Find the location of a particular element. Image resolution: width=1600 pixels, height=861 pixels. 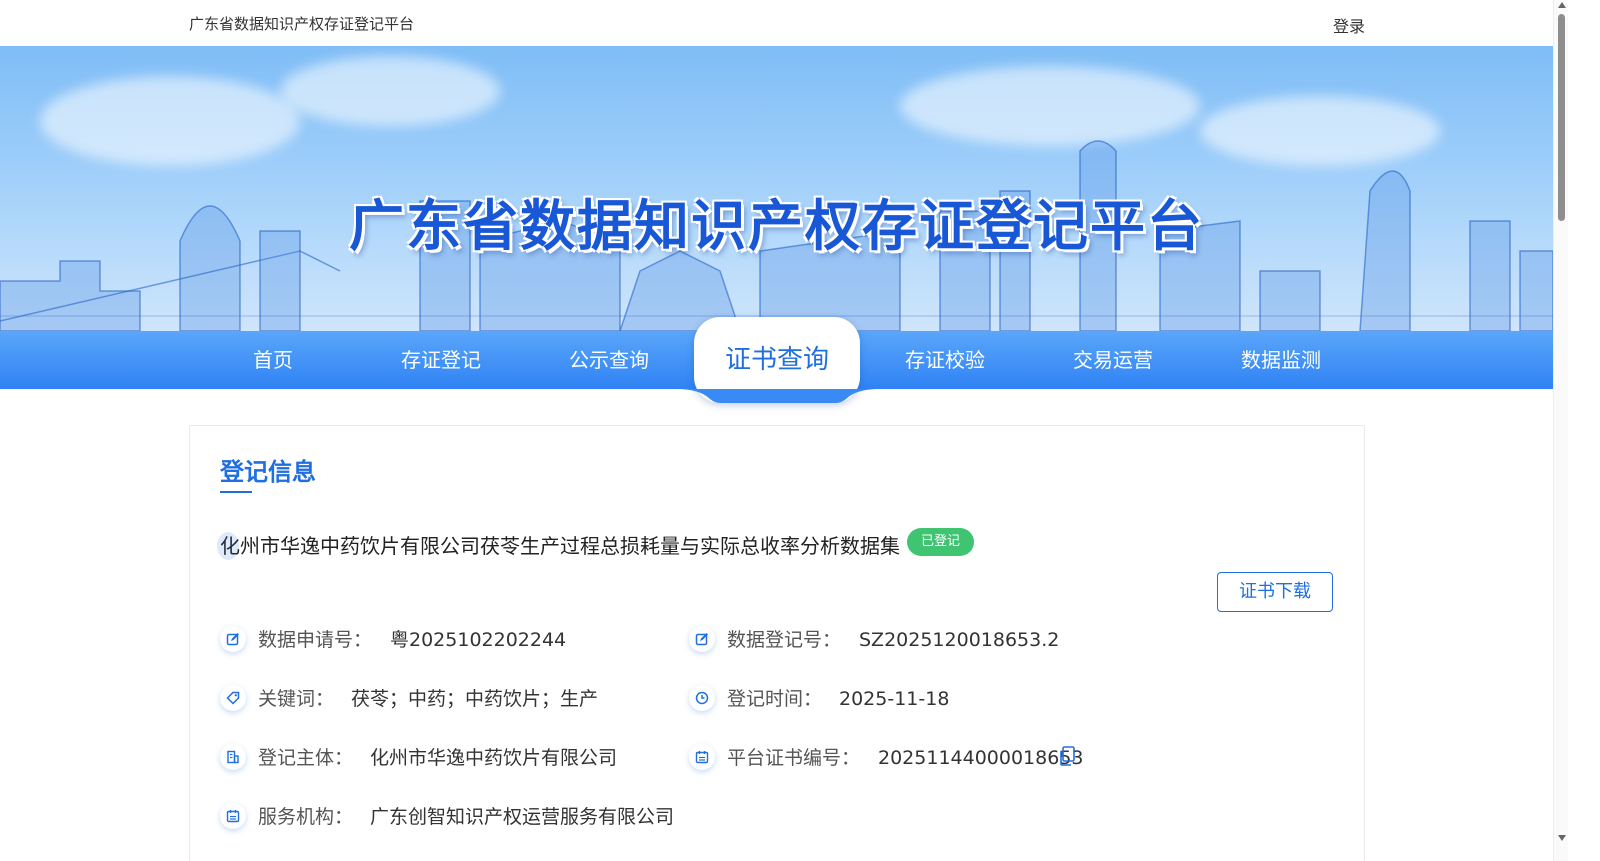

agency-value: 广东创智知识产权运营服务有限公司 is located at coordinates (522, 817).